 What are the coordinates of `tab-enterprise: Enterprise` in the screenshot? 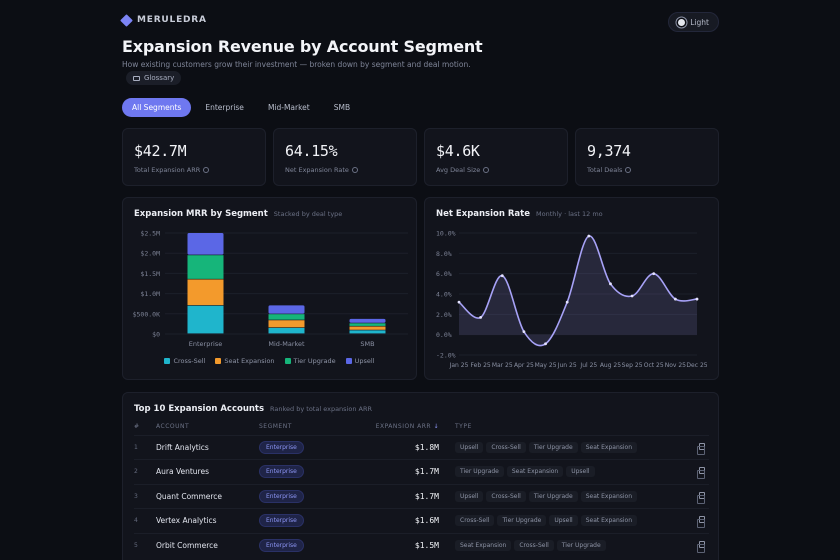 It's located at (224, 107).